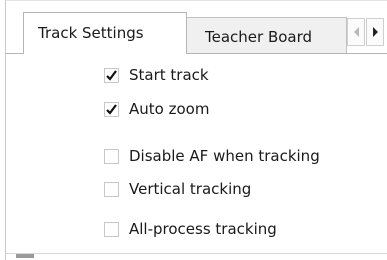 This screenshot has width=387, height=260. What do you see at coordinates (190, 189) in the screenshot?
I see `option-label: Vertical tracking` at bounding box center [190, 189].